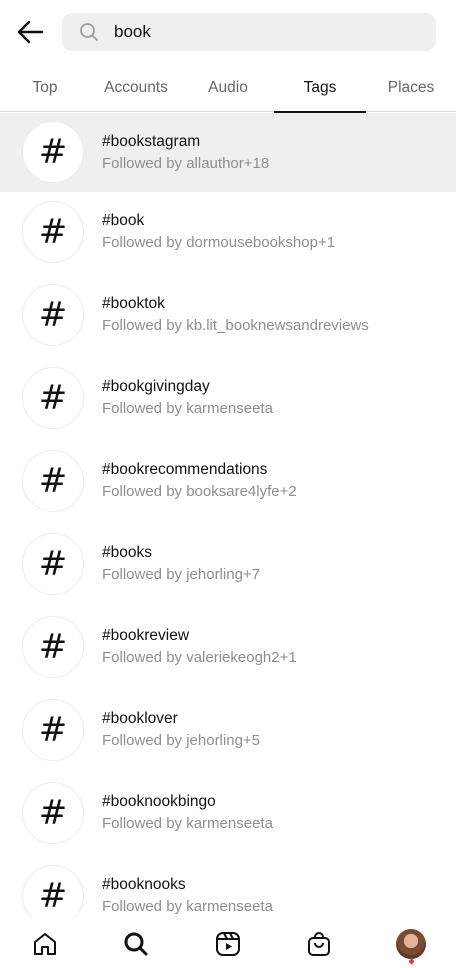  I want to click on tag-followers: Followed by jehorling+7, so click(181, 574).